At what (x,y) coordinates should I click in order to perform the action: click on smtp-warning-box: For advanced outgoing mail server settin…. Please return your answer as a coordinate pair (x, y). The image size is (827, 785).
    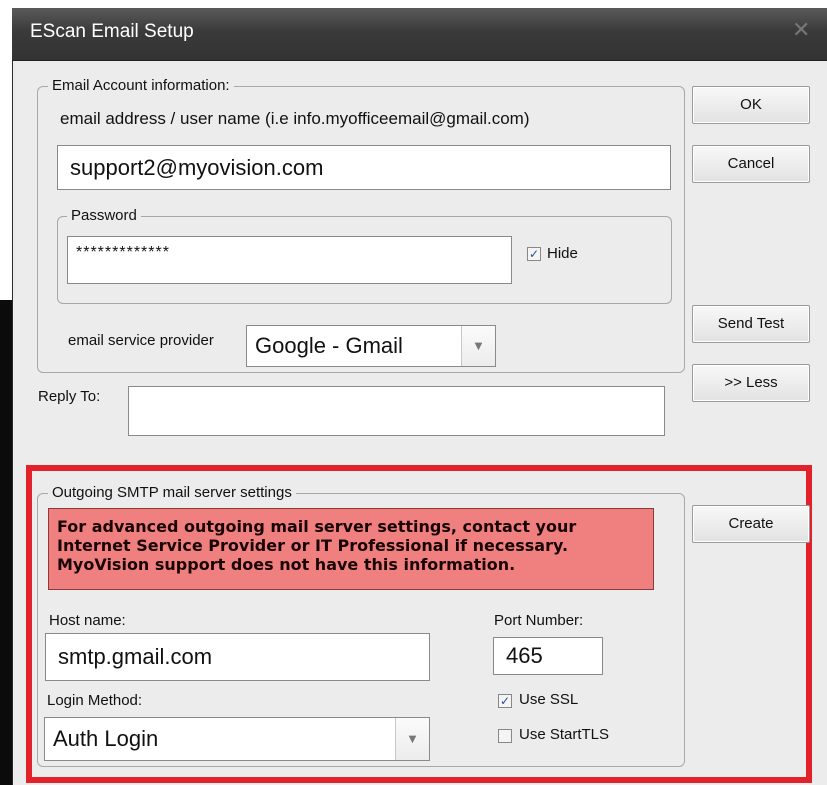
    Looking at the image, I should click on (351, 549).